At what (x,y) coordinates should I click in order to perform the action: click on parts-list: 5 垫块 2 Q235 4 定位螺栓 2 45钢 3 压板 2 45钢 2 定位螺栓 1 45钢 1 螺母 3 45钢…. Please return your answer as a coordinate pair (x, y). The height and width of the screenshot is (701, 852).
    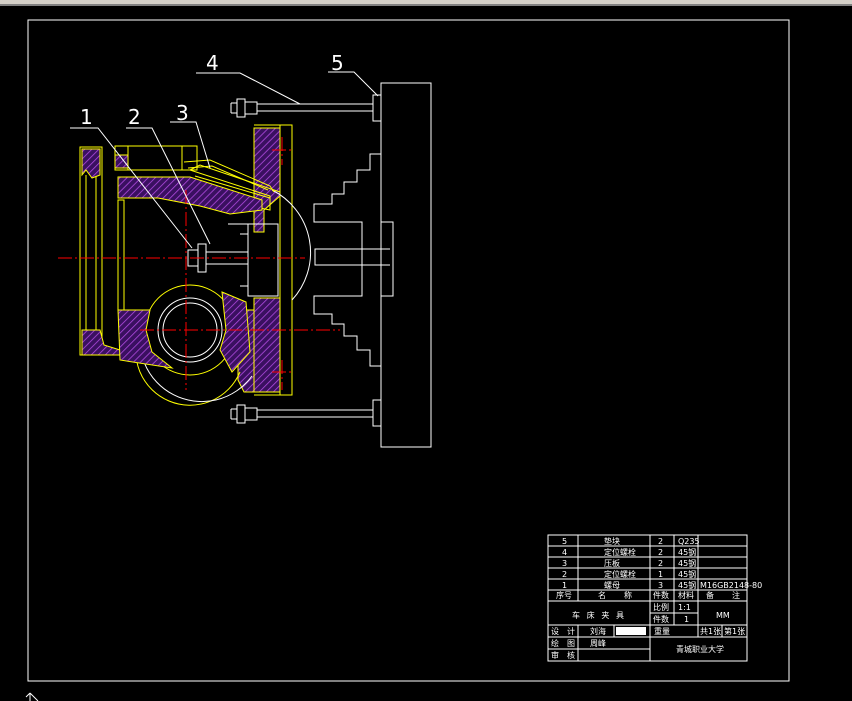
    Looking at the image, I should click on (662, 563).